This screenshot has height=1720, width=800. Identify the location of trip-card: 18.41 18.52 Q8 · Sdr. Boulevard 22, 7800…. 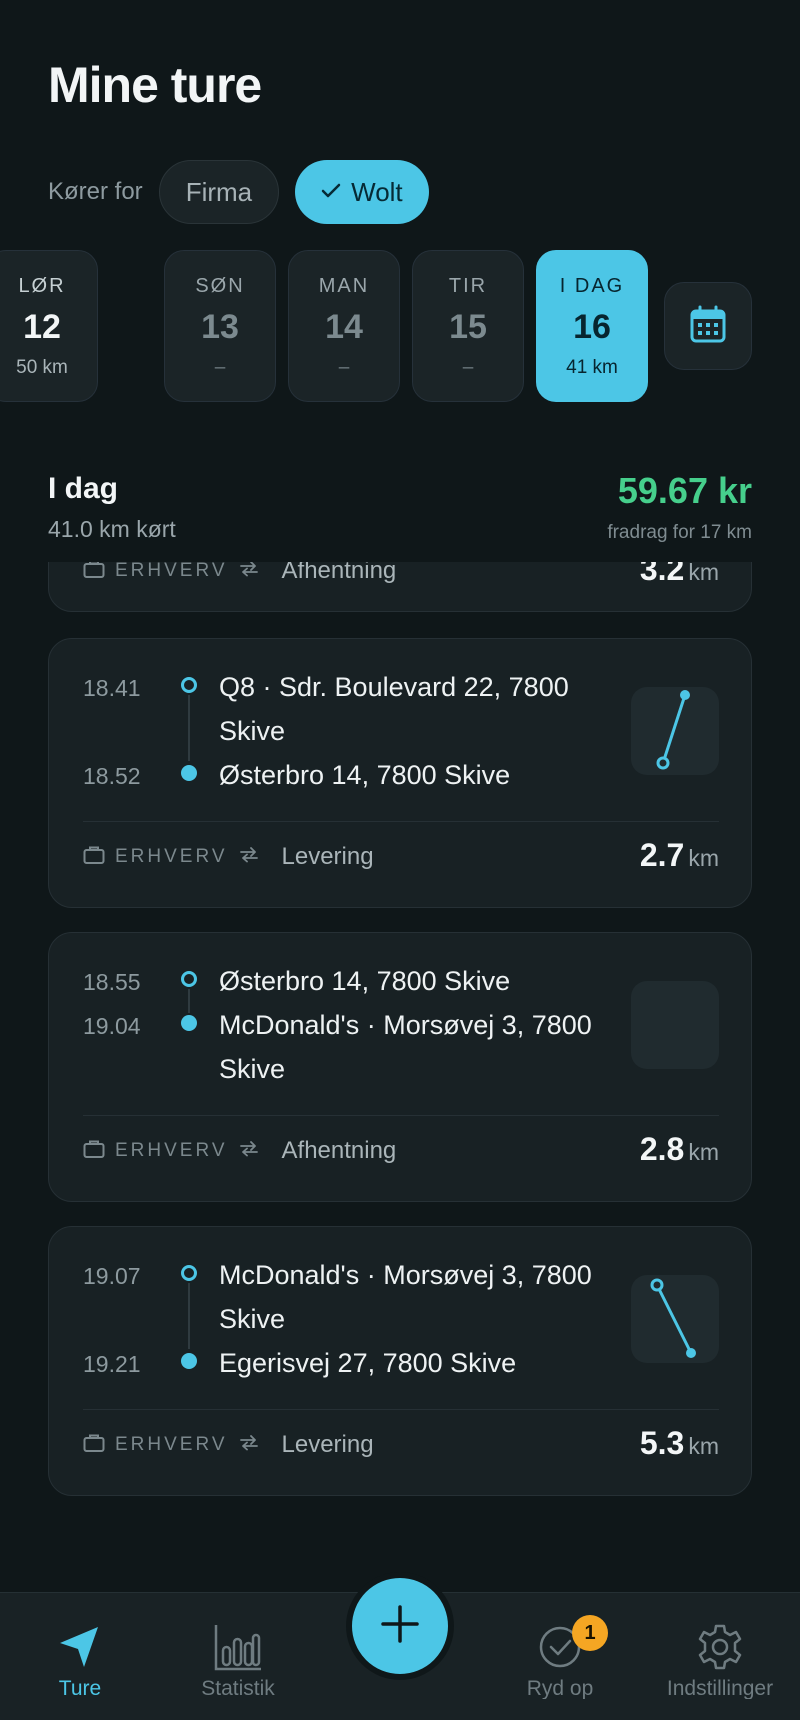
(400, 773).